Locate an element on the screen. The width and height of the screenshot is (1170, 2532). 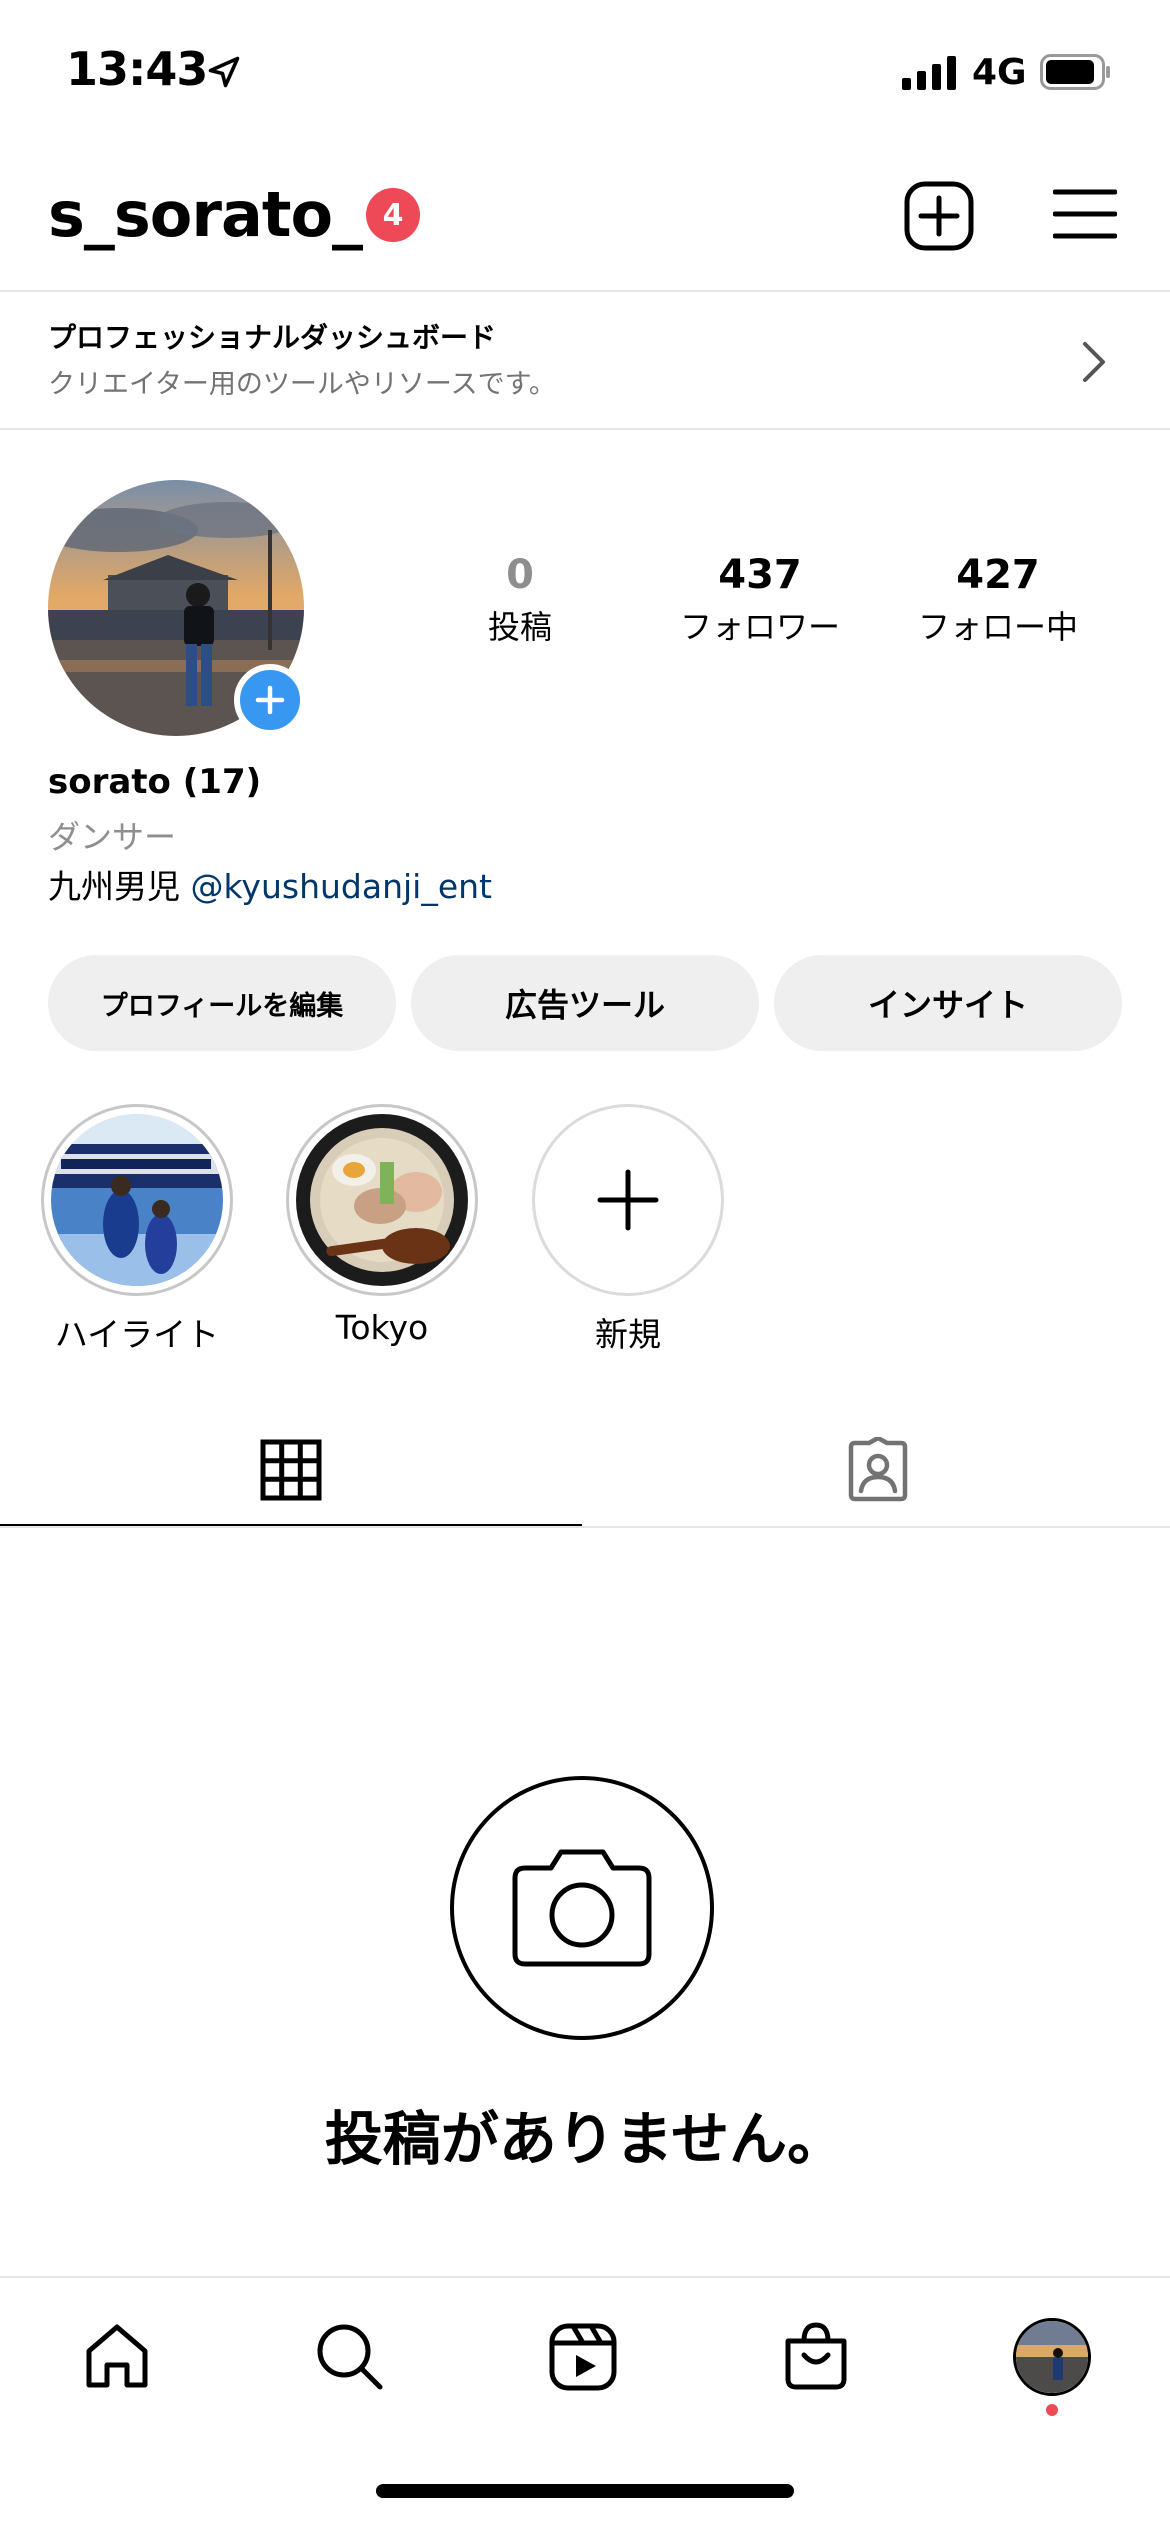
nav-shop is located at coordinates (816, 2357).